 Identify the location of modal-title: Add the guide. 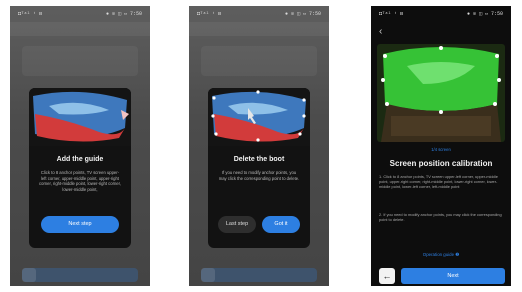
(80, 159).